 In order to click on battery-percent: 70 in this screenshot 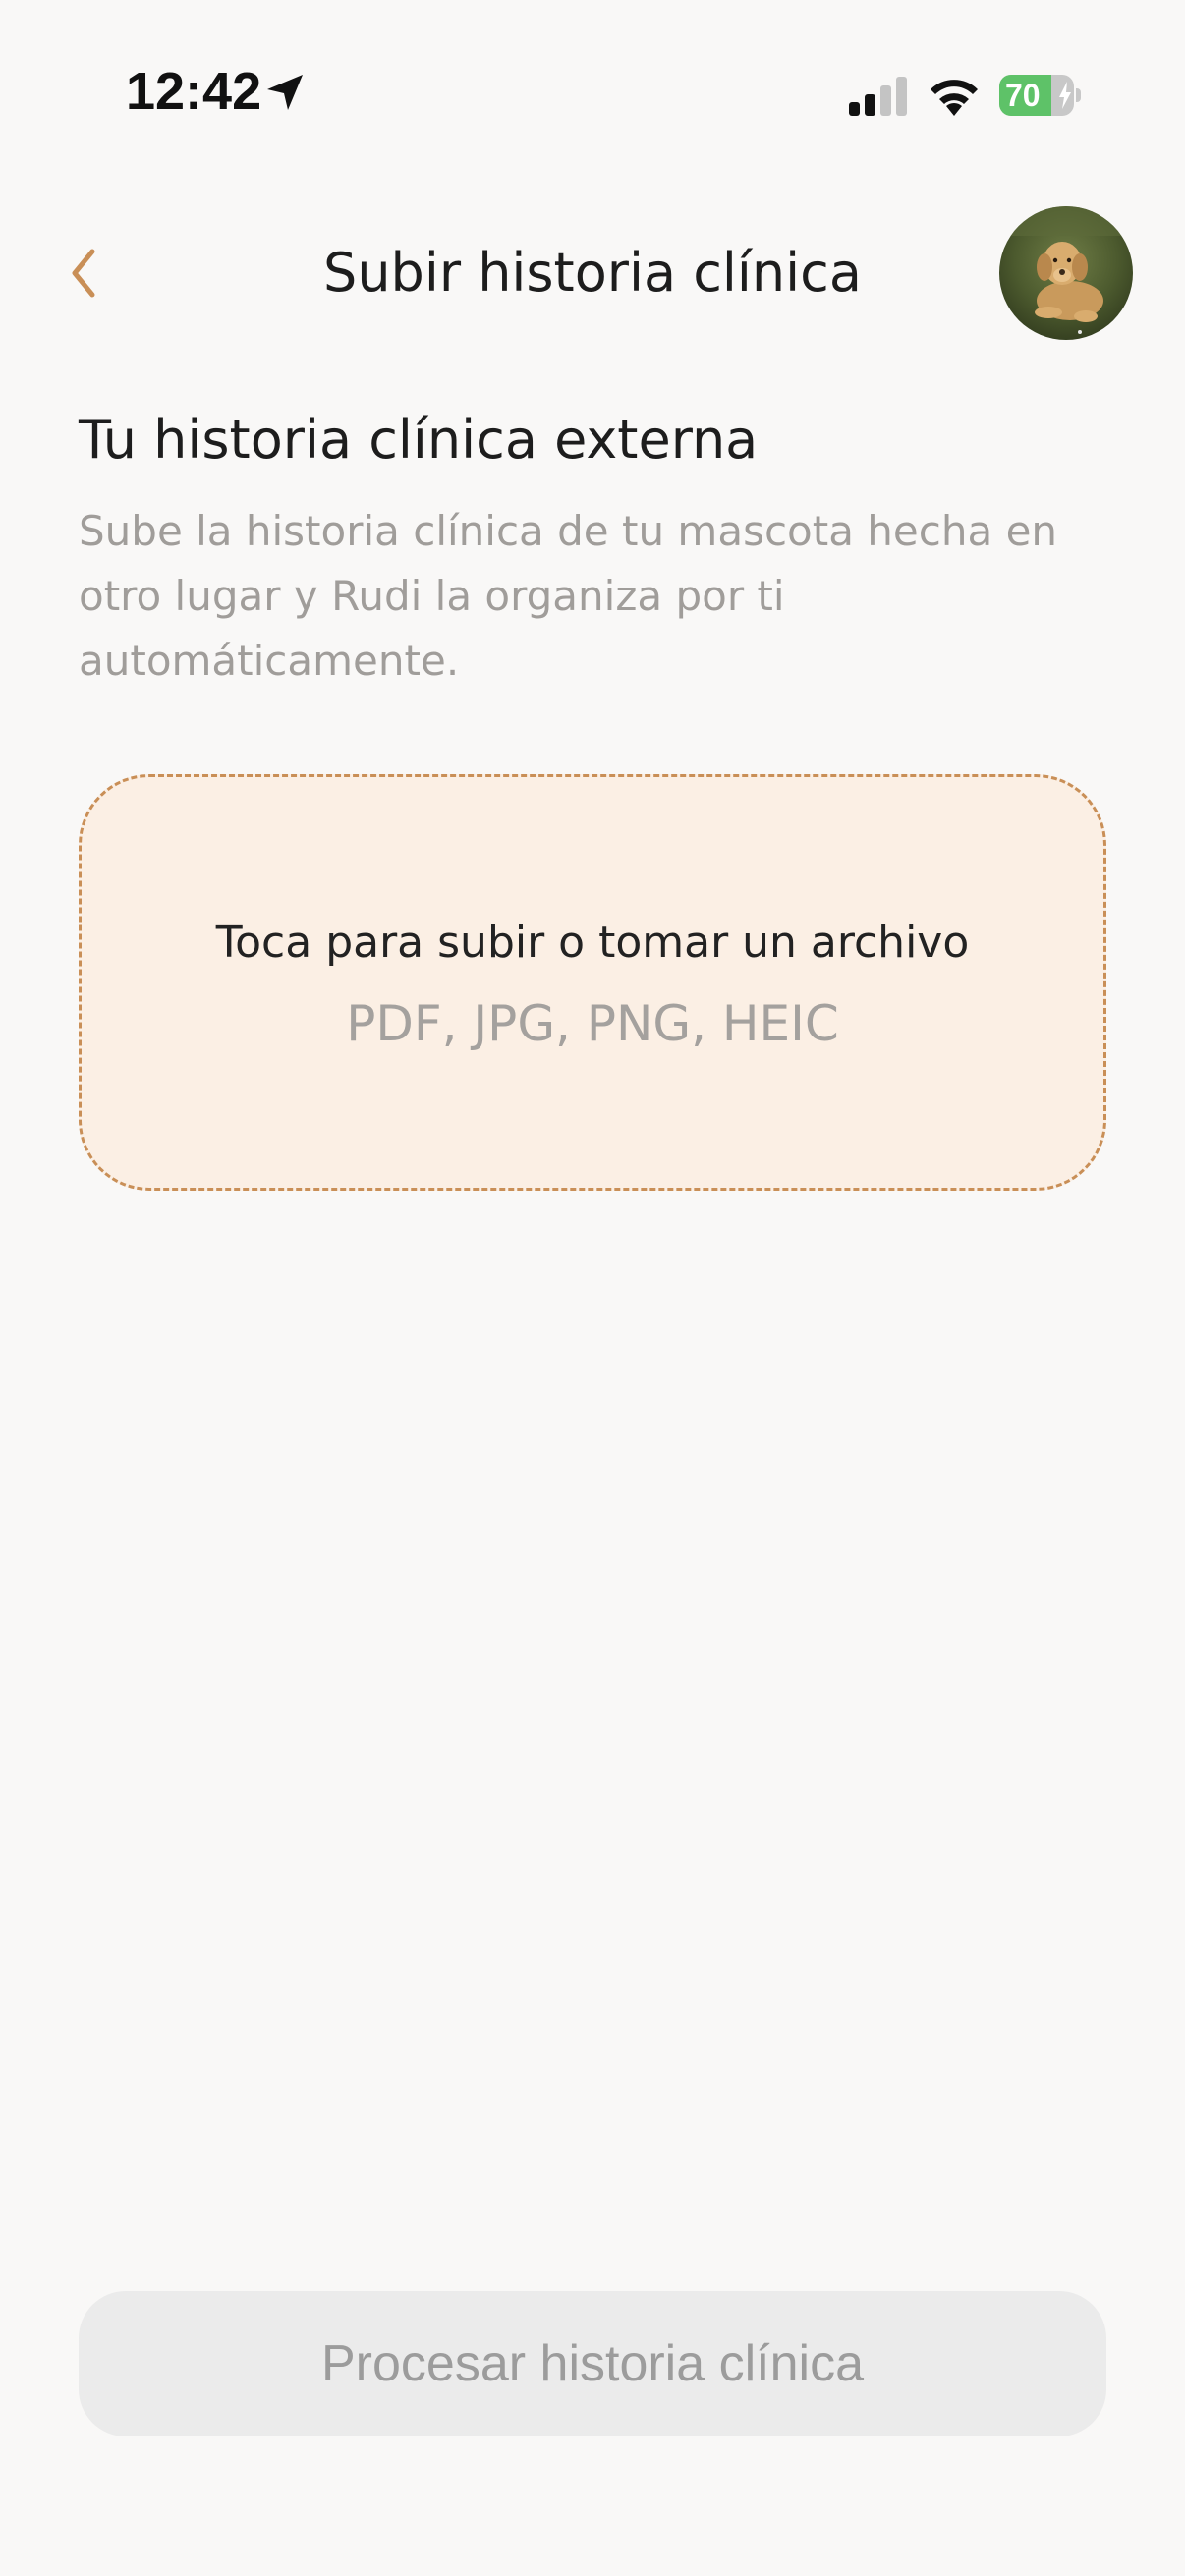, I will do `click(1023, 95)`.